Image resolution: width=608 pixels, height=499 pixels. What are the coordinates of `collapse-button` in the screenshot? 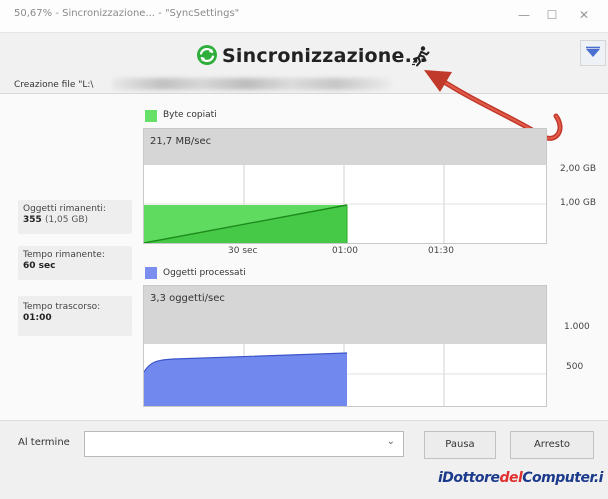 It's located at (593, 53).